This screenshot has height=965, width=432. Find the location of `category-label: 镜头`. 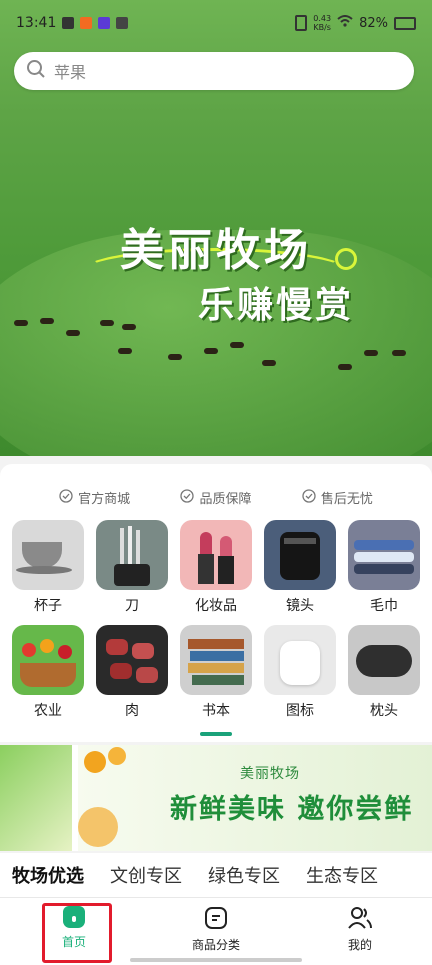

category-label: 镜头 is located at coordinates (300, 606).